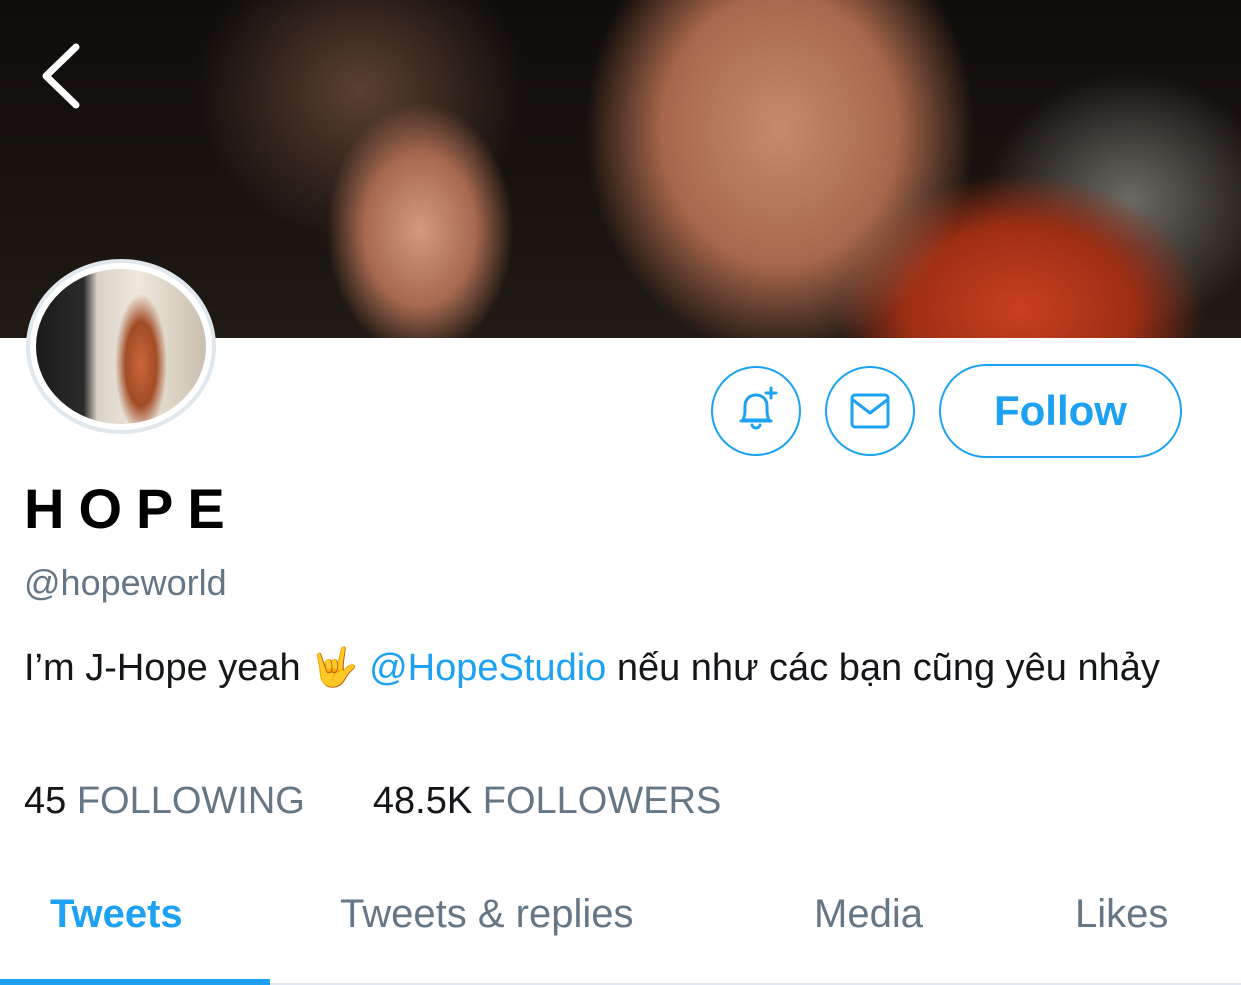  I want to click on followers-count: 48.5K, so click(422, 801).